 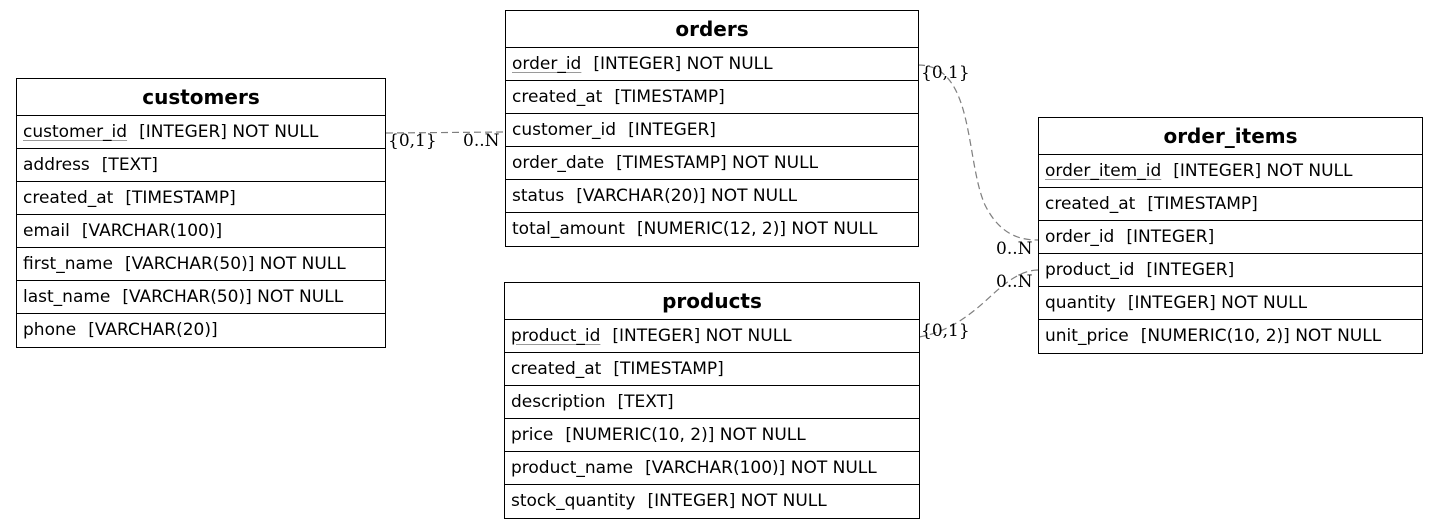 I want to click on customers-table-title: customers, so click(x=201, y=97).